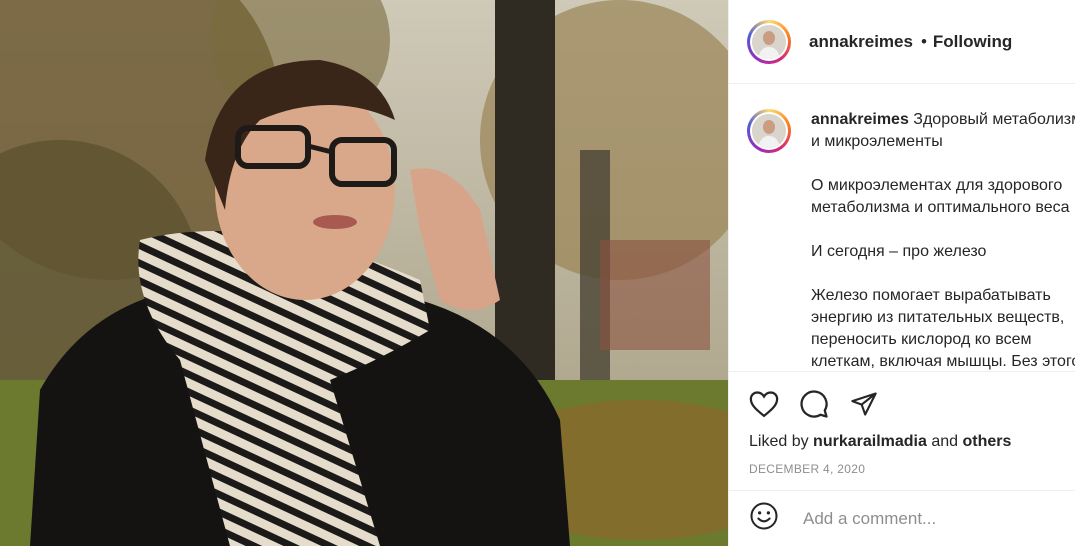 The width and height of the screenshot is (1075, 546). What do you see at coordinates (870, 441) in the screenshot?
I see `liked-by-user: nurkarailmadia` at bounding box center [870, 441].